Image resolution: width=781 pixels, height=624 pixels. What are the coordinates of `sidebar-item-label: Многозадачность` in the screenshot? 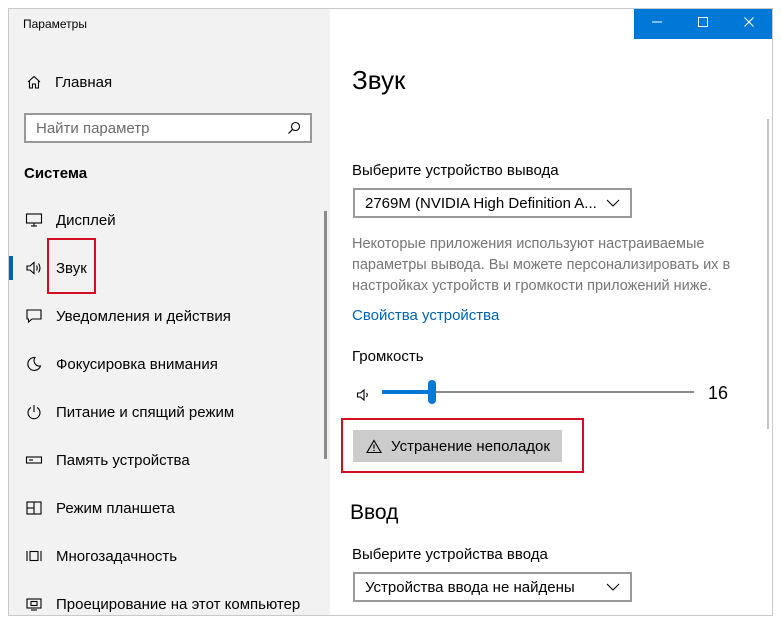 It's located at (117, 556).